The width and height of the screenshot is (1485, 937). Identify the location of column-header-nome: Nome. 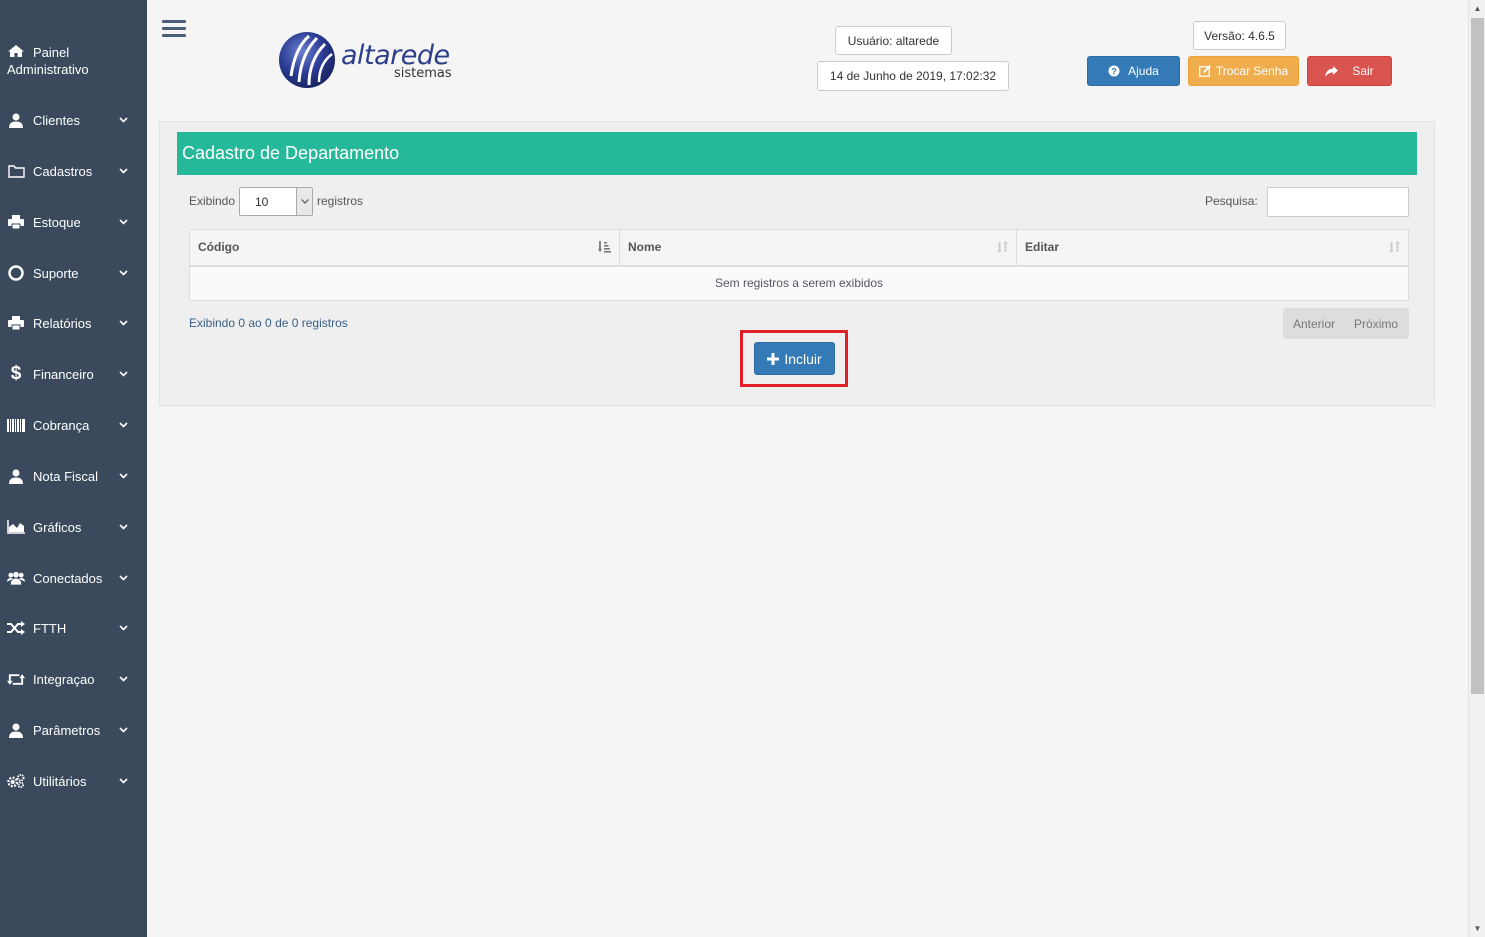
(818, 248).